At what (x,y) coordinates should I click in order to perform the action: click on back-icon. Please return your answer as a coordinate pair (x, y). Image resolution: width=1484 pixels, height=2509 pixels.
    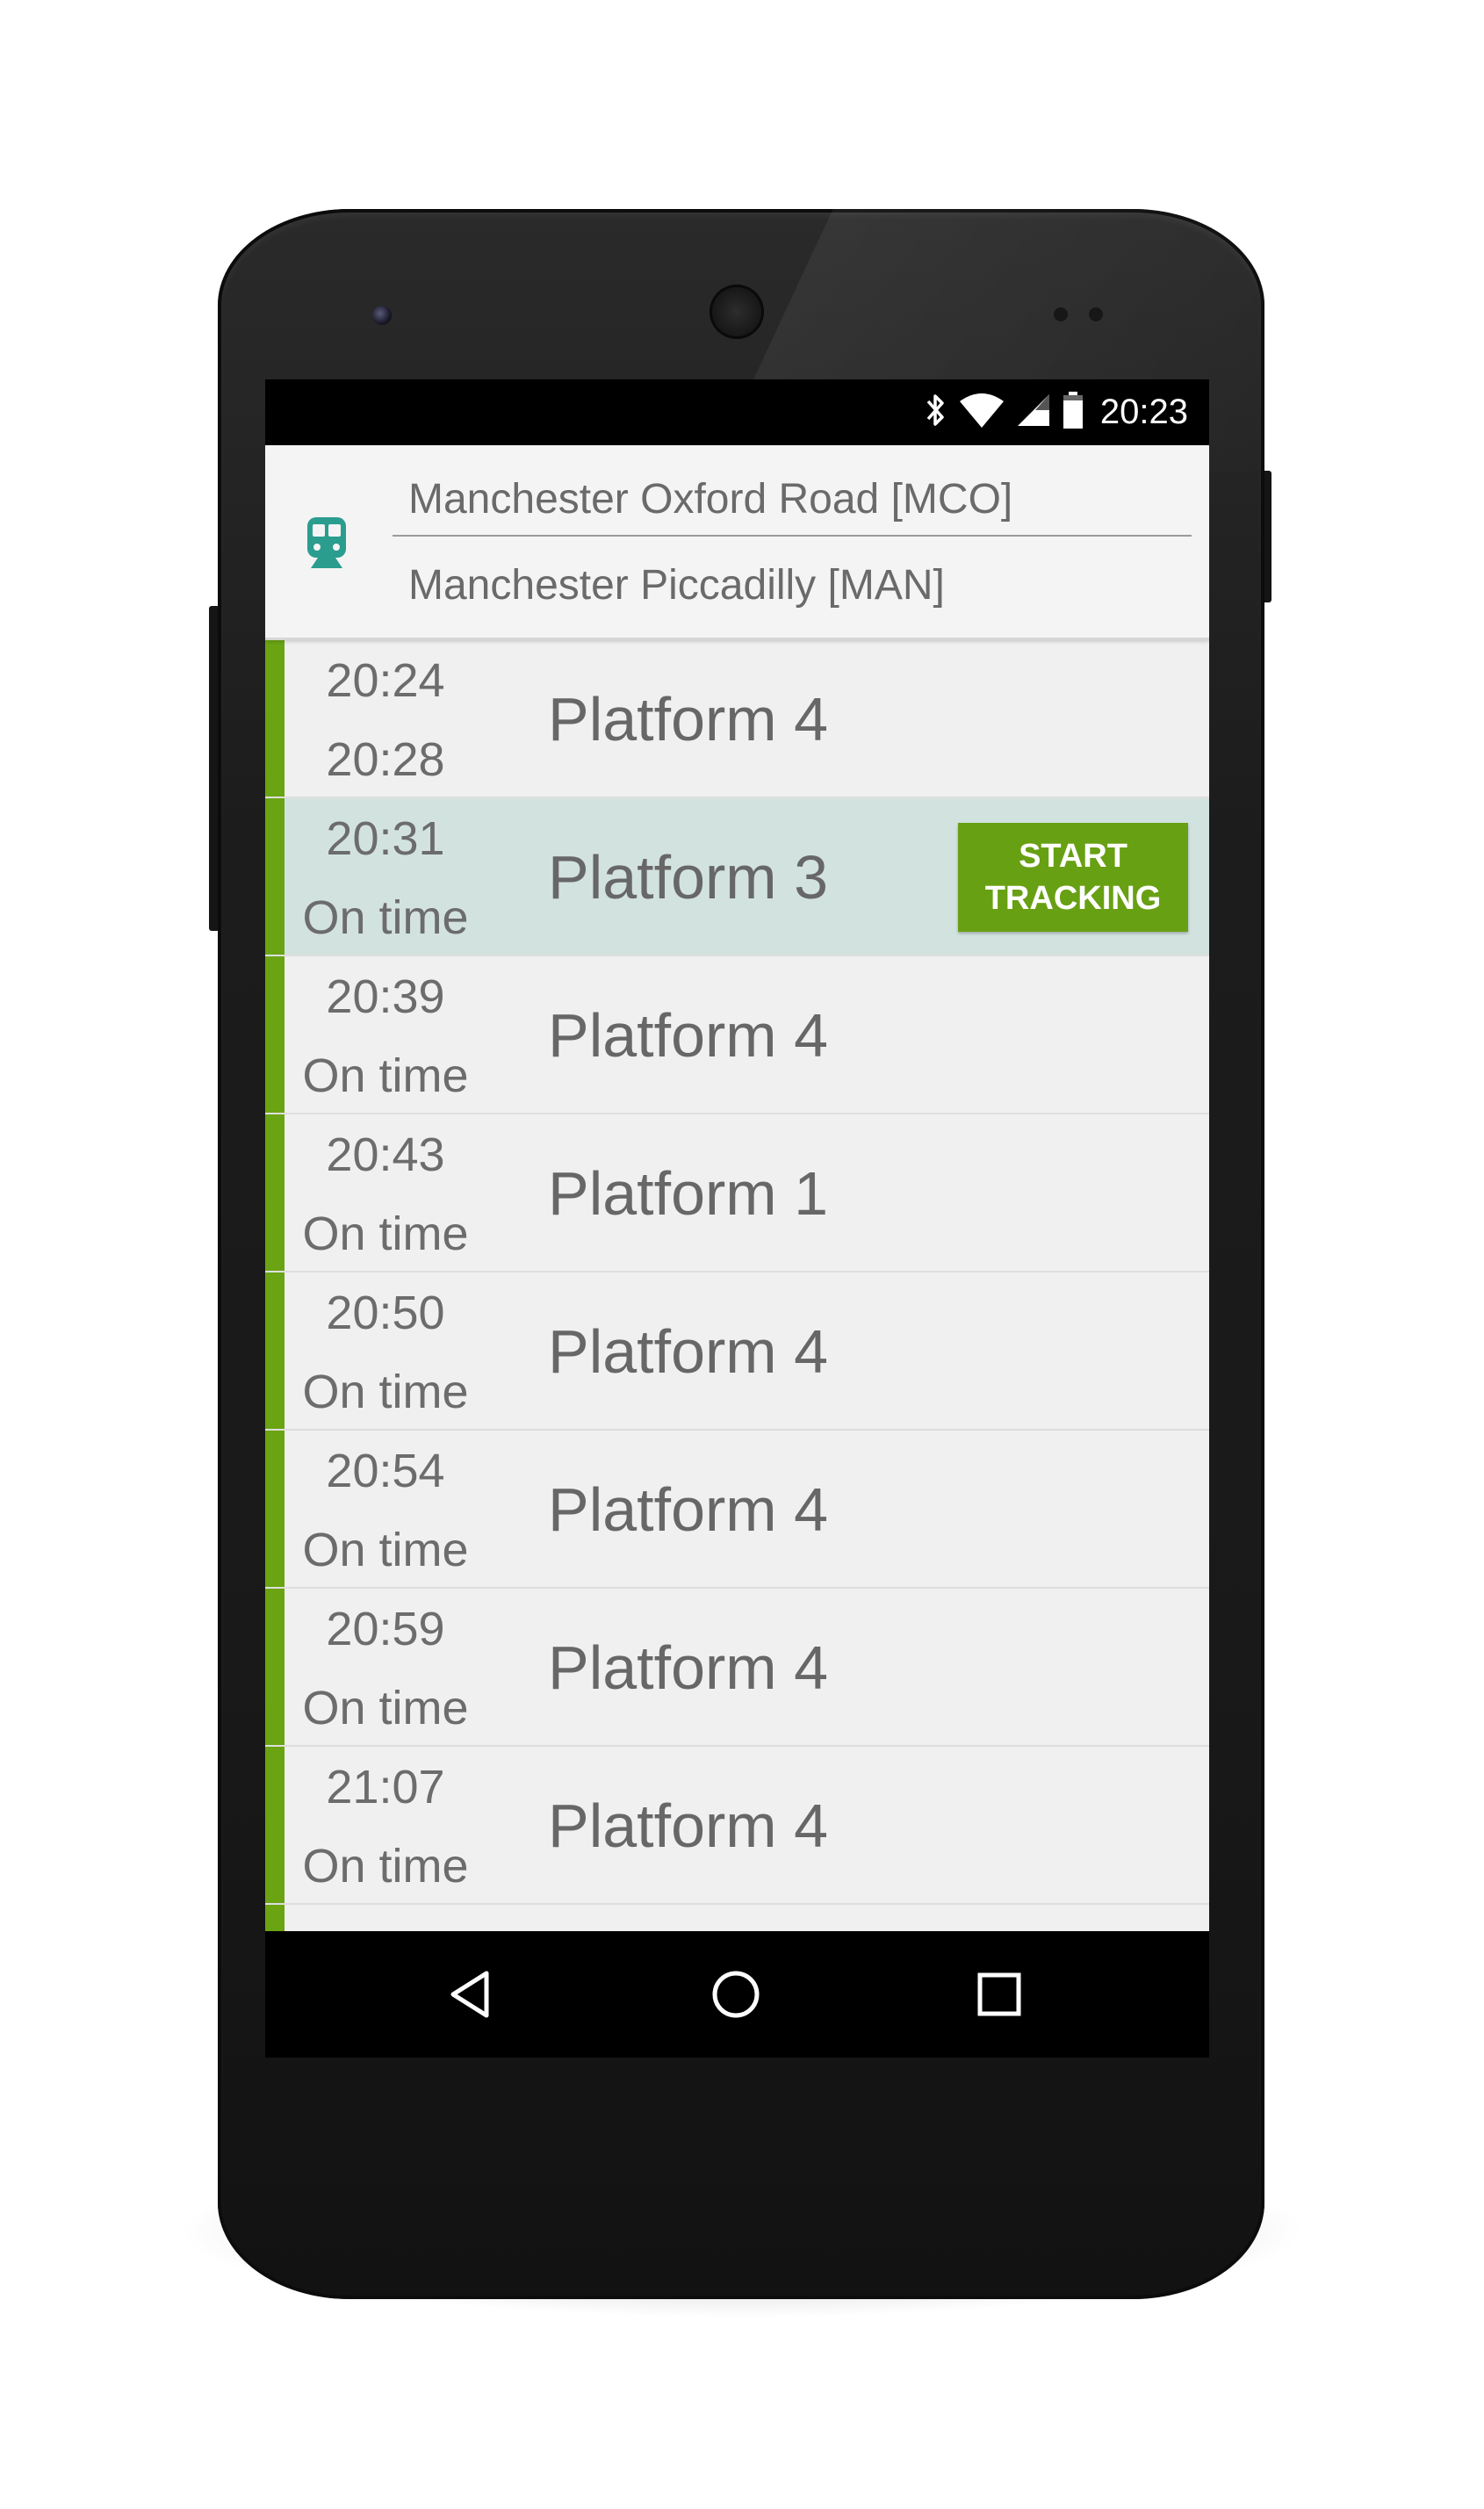
    Looking at the image, I should click on (472, 1994).